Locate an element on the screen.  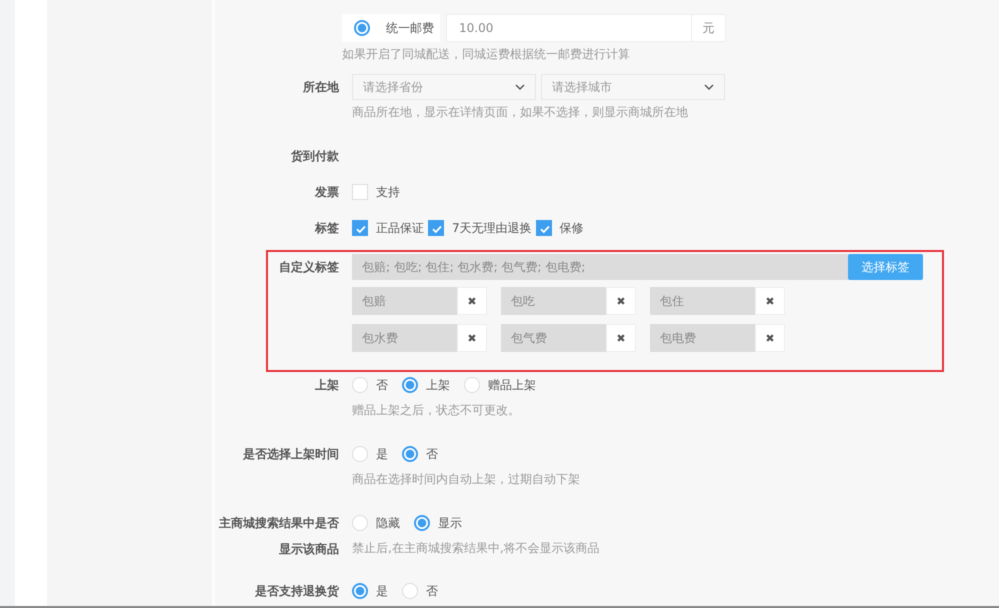
field-label: 是否选择上架时间 is located at coordinates (290, 454).